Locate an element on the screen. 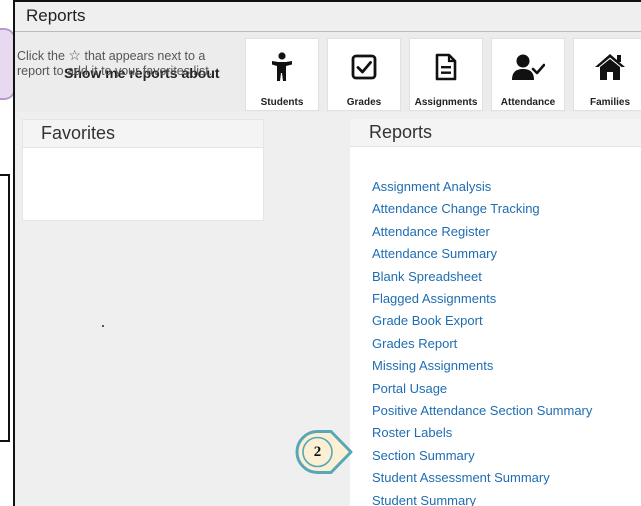  report-link: Attendance Register is located at coordinates (482, 232).